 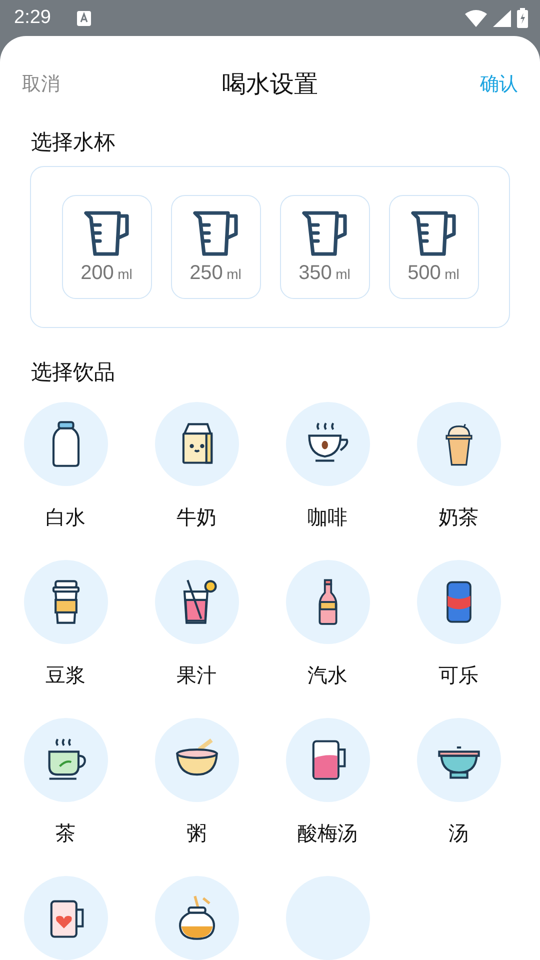 What do you see at coordinates (476, 18) in the screenshot?
I see `wifi-icon` at bounding box center [476, 18].